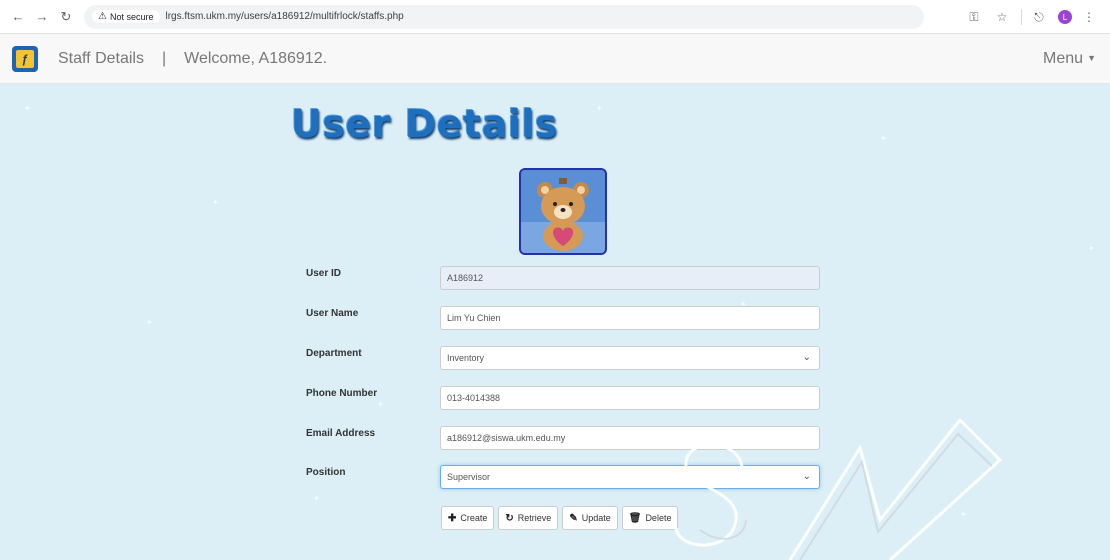  What do you see at coordinates (452, 518) in the screenshot?
I see `plus-icon: ✚` at bounding box center [452, 518].